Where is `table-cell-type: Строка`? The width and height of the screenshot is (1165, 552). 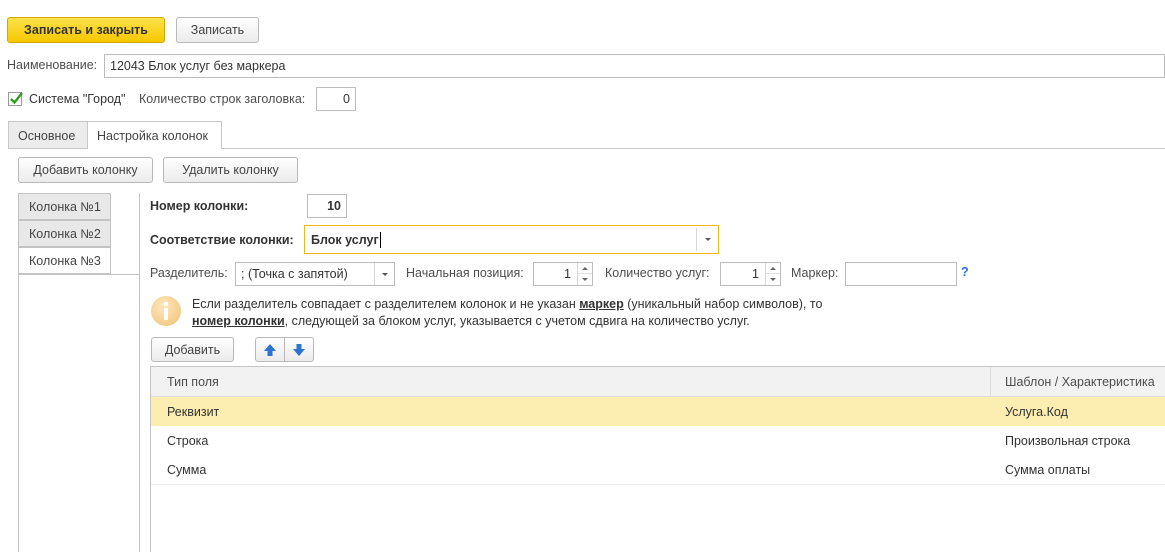
table-cell-type: Строка is located at coordinates (188, 440).